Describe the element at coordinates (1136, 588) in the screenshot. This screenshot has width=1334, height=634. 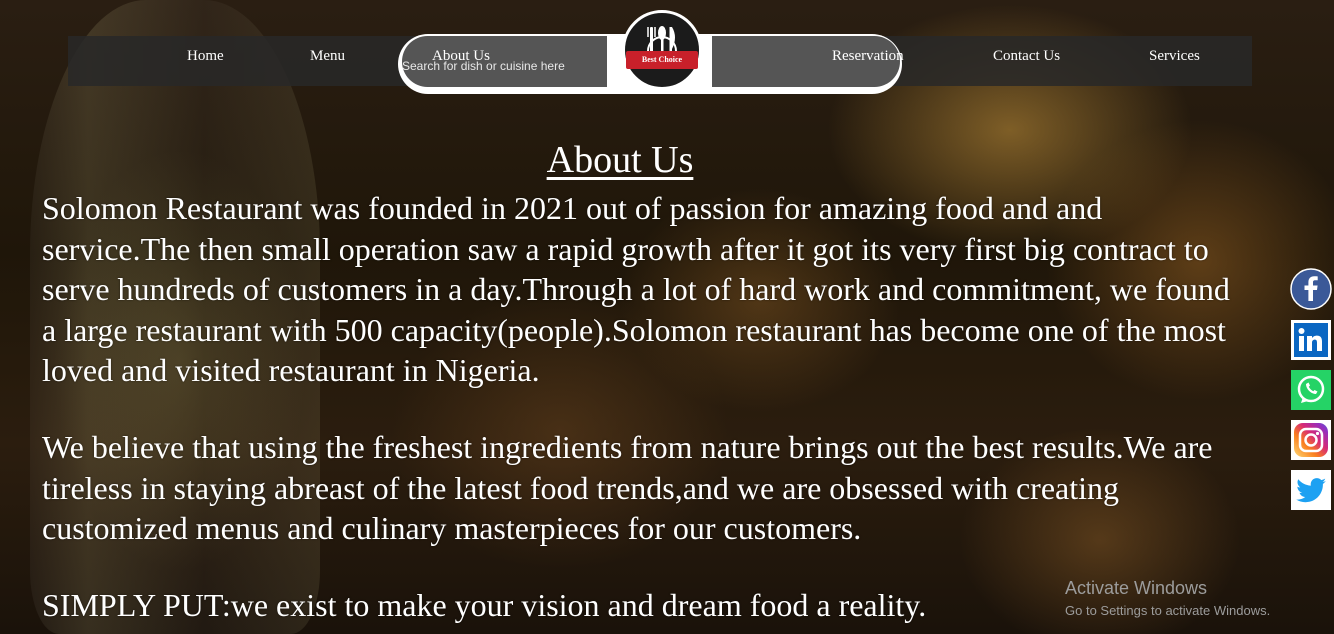
I see `activate-windows-title: Activate Windows` at that location.